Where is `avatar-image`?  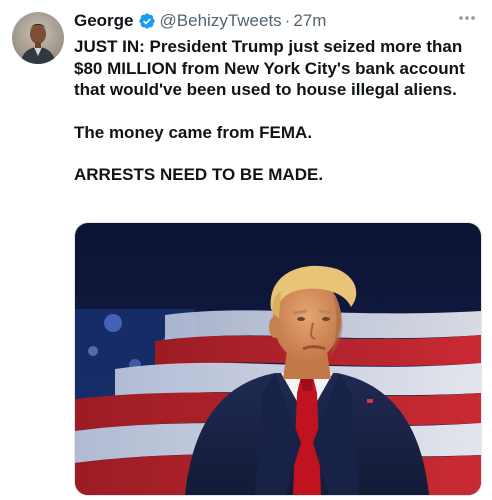 avatar-image is located at coordinates (38, 38).